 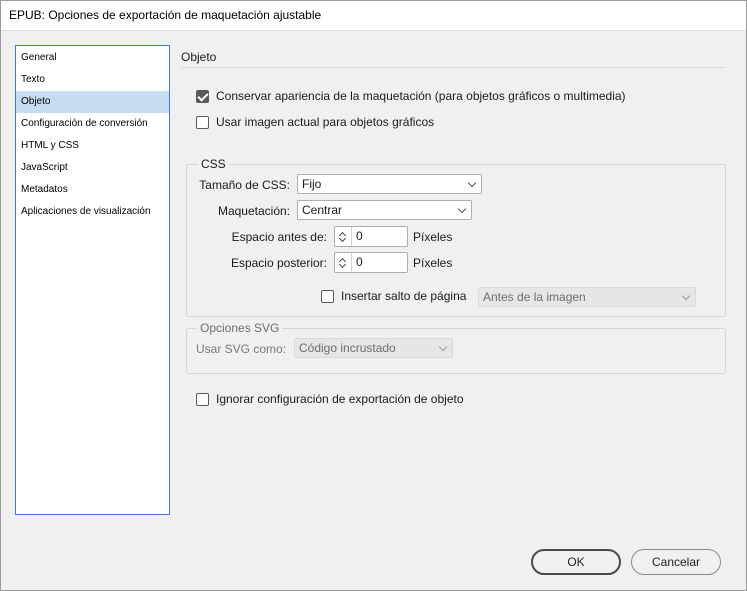 I want to click on sidebar-item-metadatos: Metadatos, so click(x=92, y=190).